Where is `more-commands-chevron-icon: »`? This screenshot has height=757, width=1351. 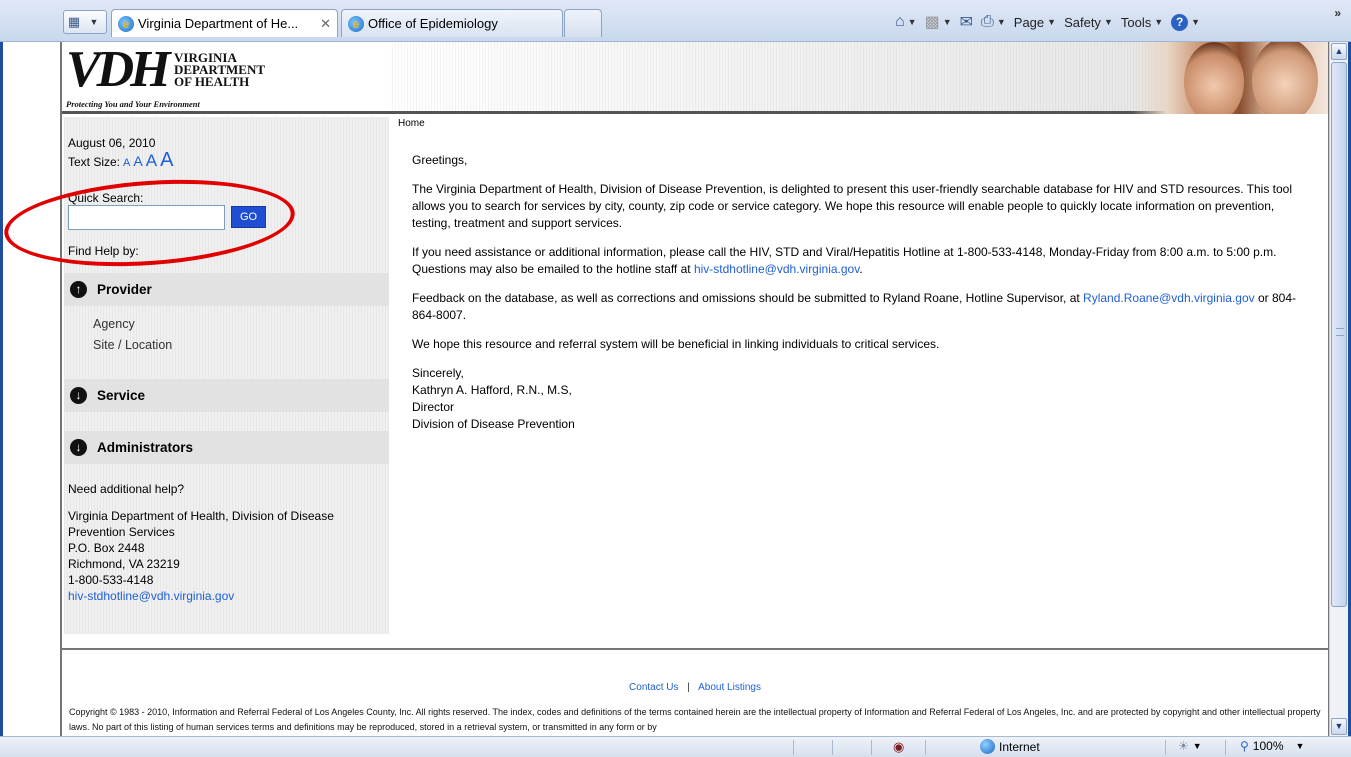 more-commands-chevron-icon: » is located at coordinates (1337, 13).